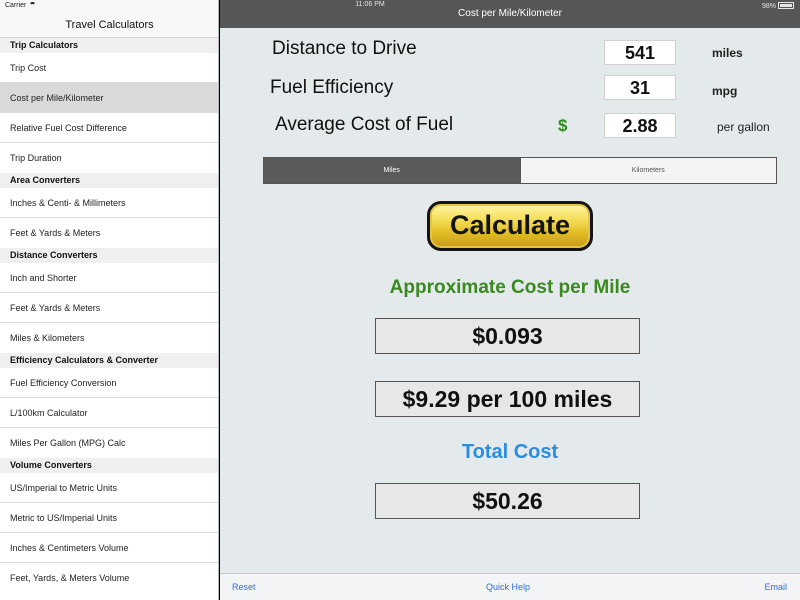 Image resolution: width=800 pixels, height=600 pixels. What do you see at coordinates (563, 125) in the screenshot?
I see `currency-symbol: $` at bounding box center [563, 125].